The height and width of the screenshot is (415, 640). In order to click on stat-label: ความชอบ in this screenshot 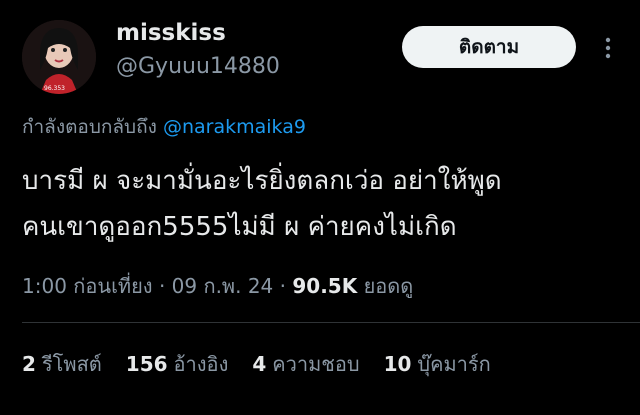, I will do `click(316, 364)`.